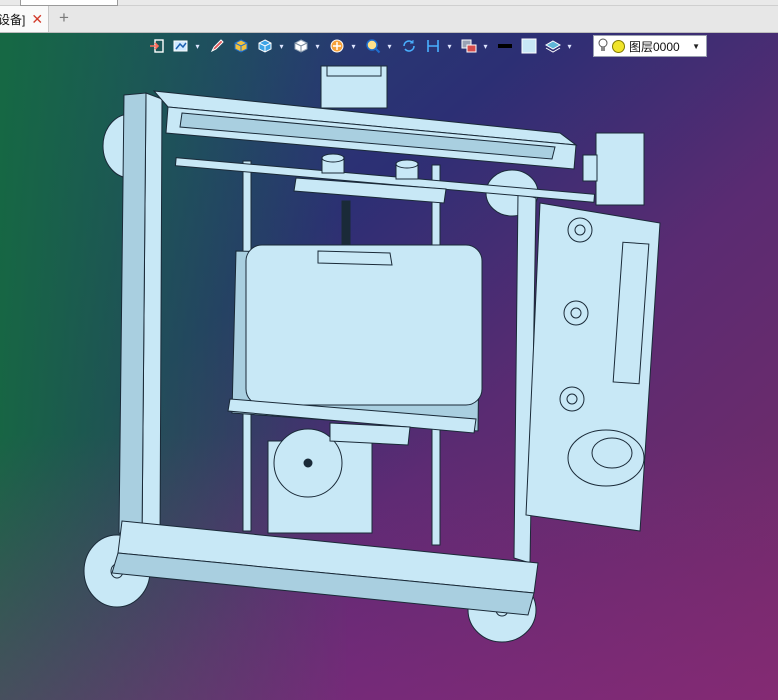  Describe the element at coordinates (337, 46) in the screenshot. I see `orbit-icon` at that location.